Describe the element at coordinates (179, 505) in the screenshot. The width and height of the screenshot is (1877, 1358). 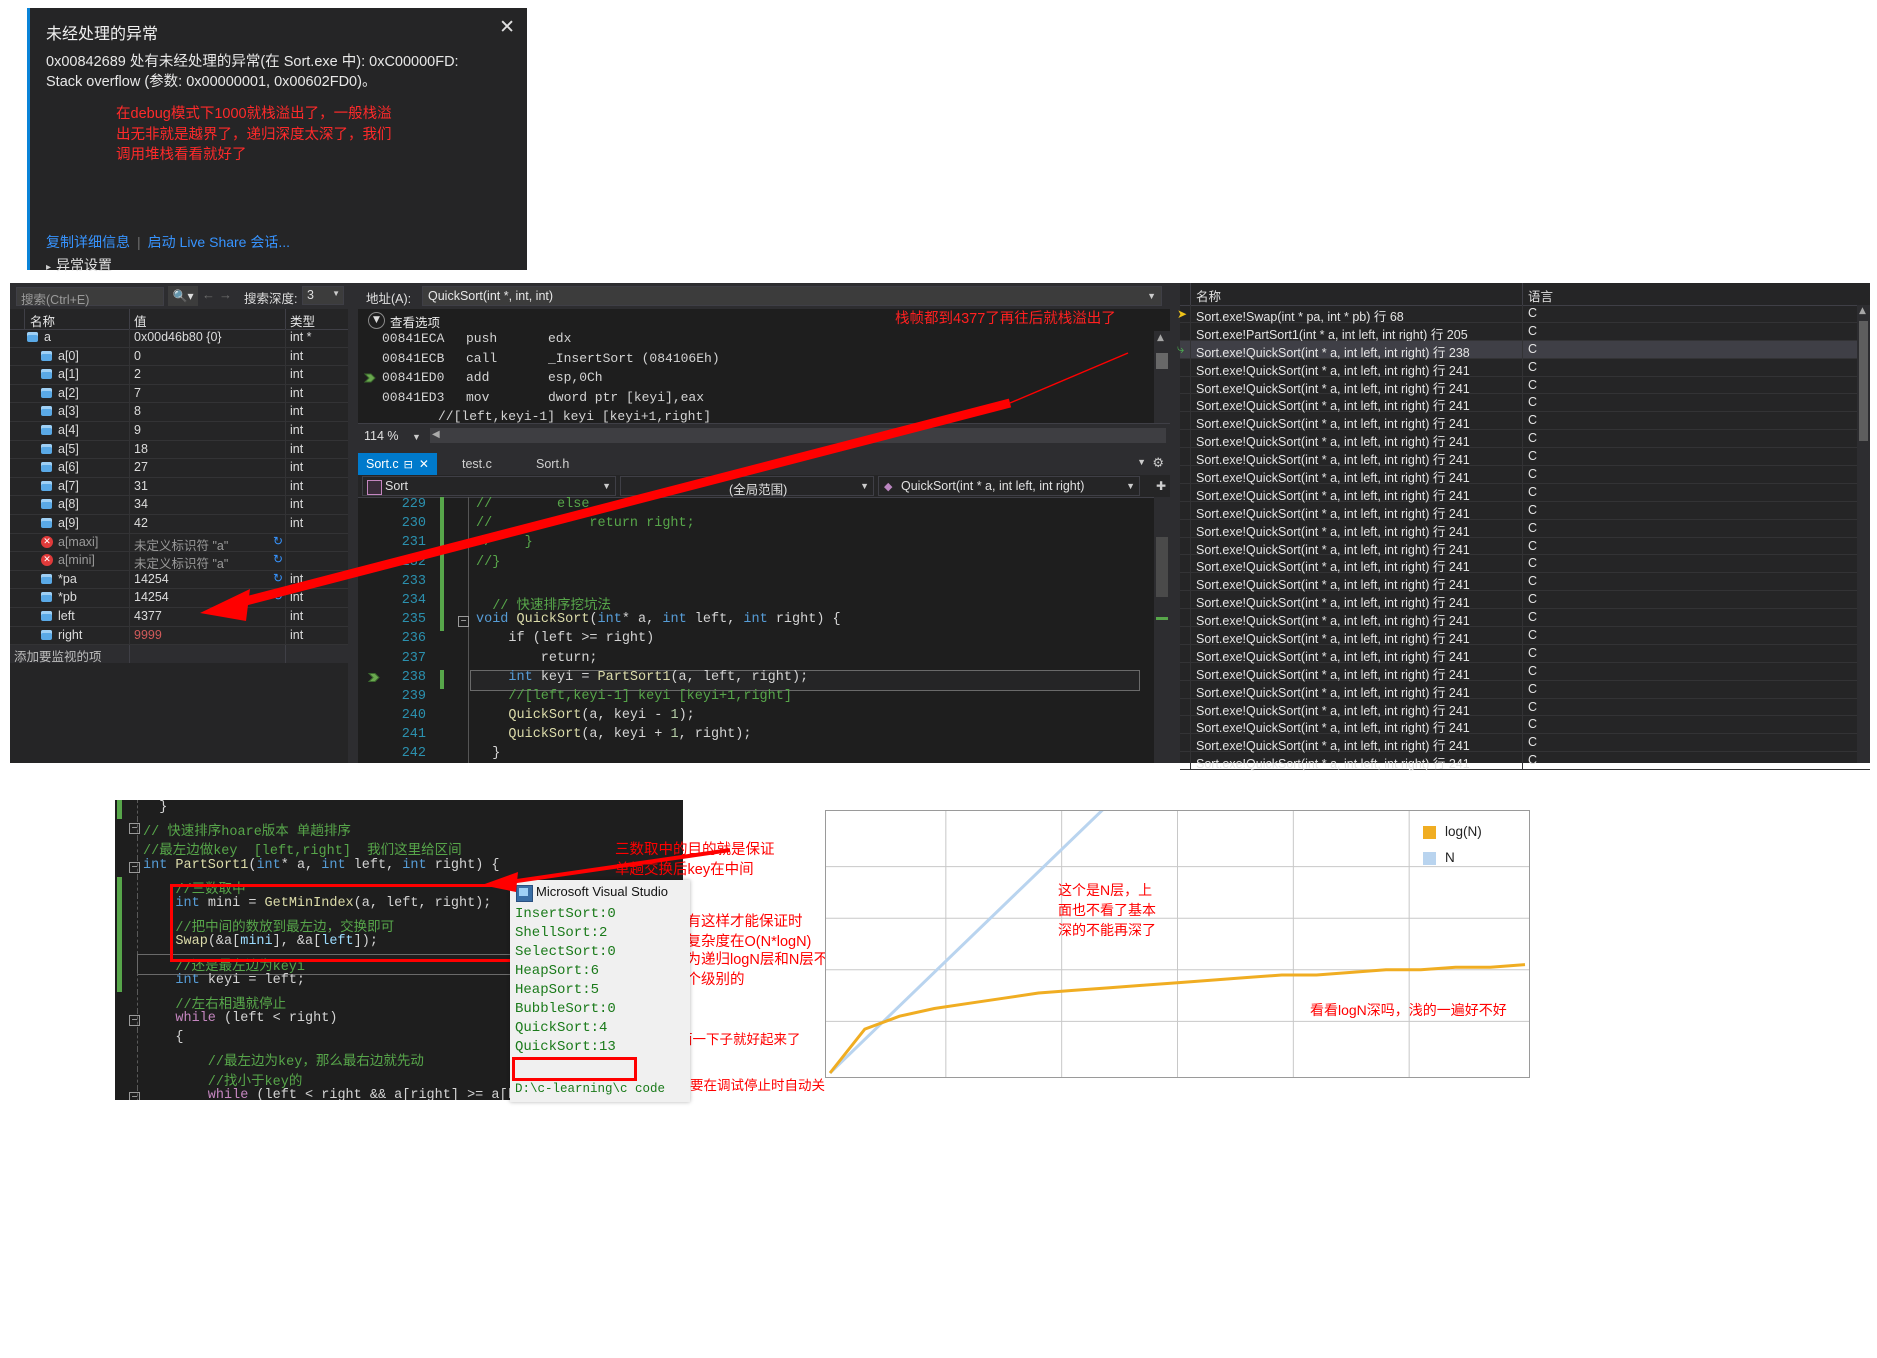
I see `watch-row: a[8] 34 int` at that location.